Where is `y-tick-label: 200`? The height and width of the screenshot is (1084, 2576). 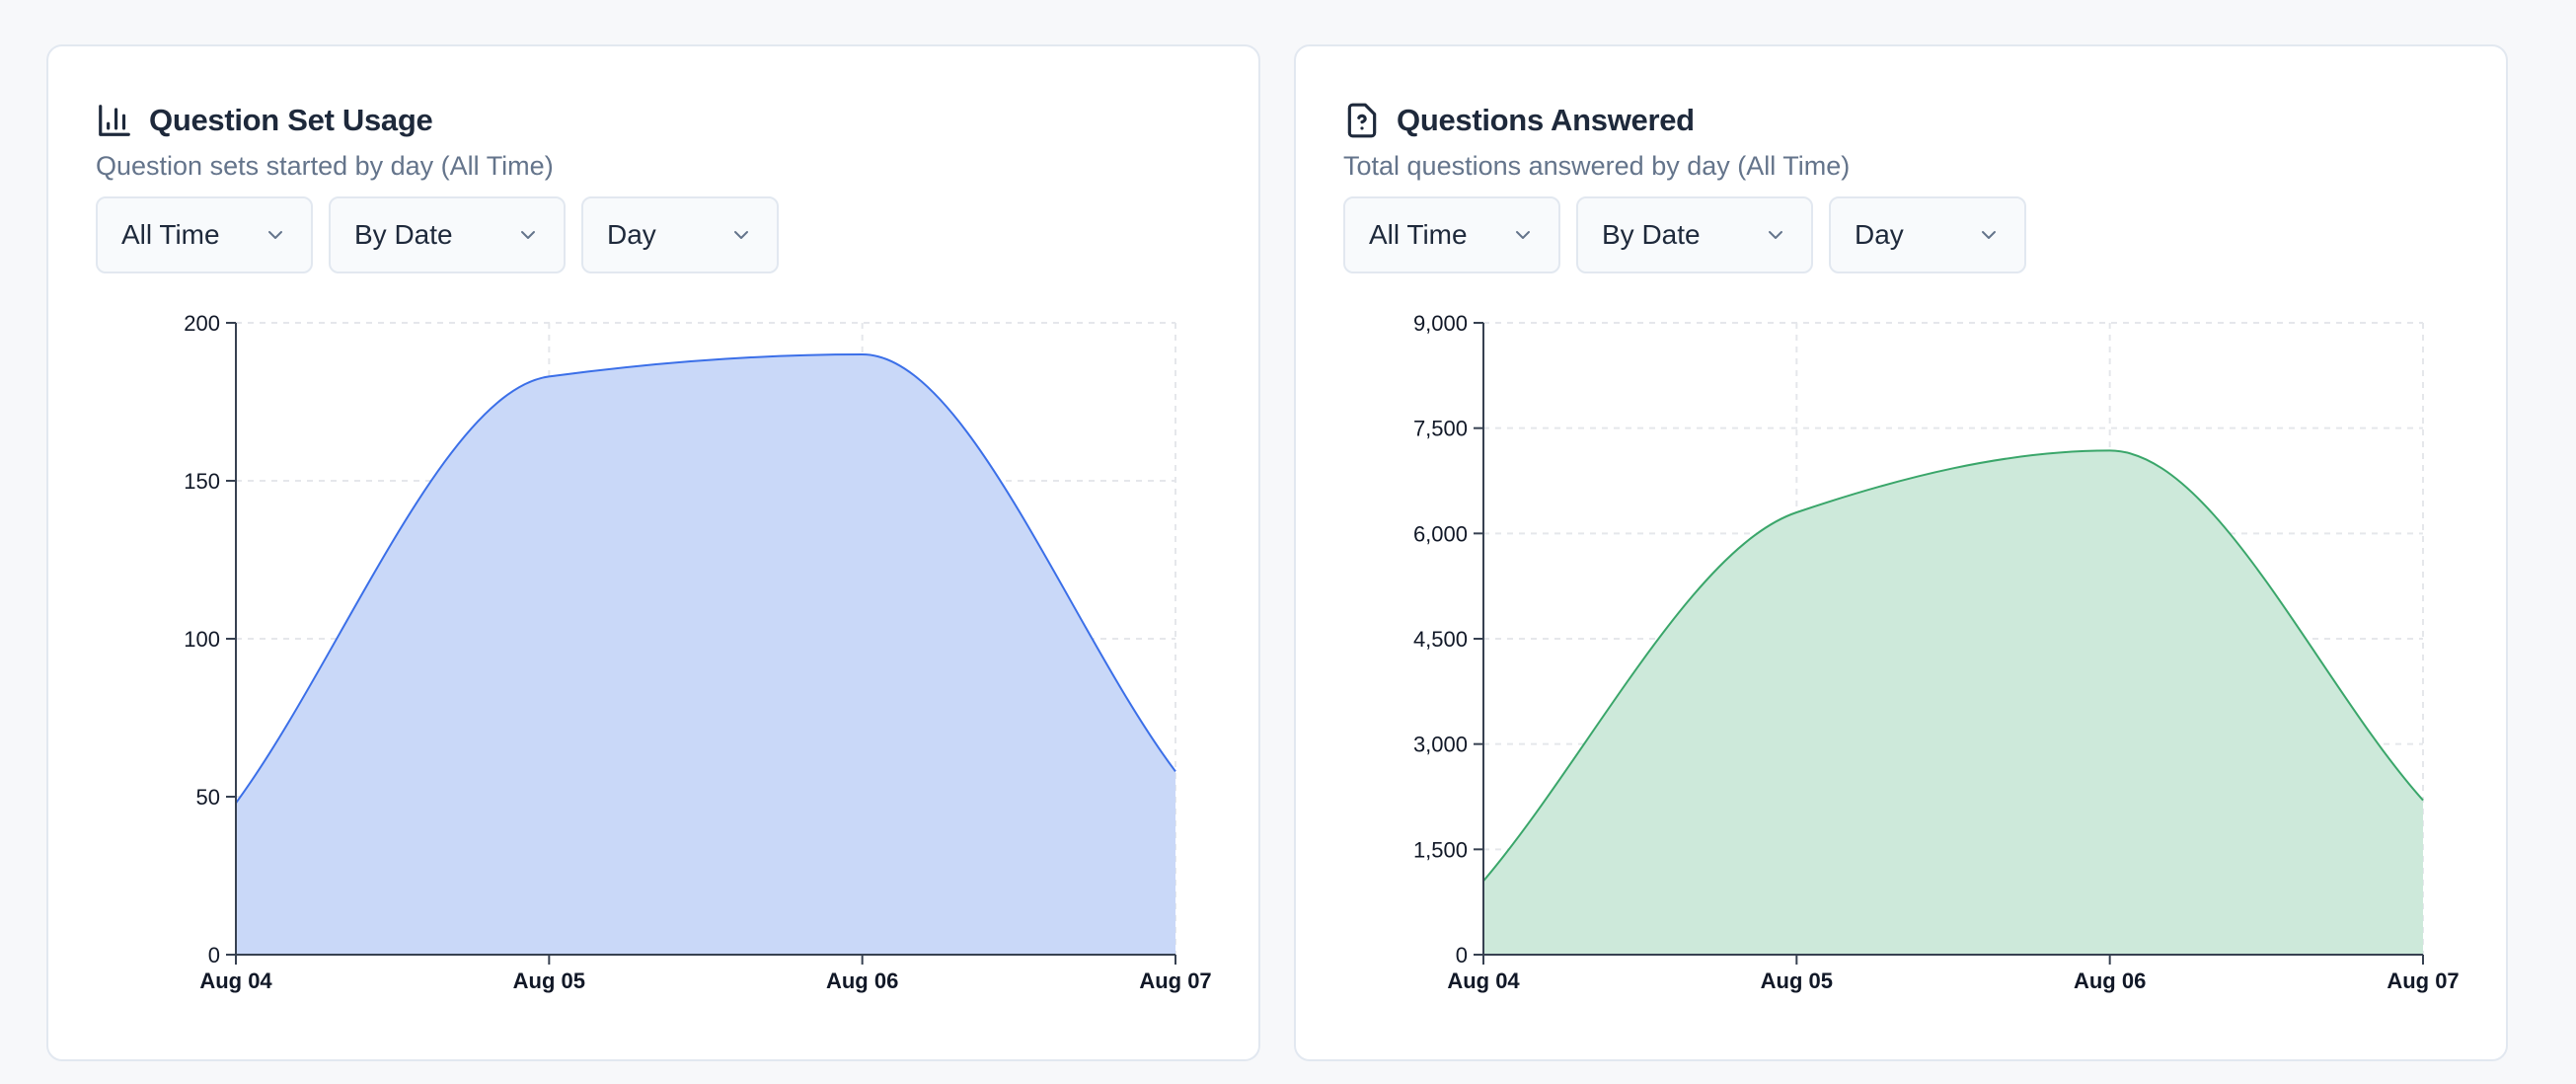 y-tick-label: 200 is located at coordinates (202, 323).